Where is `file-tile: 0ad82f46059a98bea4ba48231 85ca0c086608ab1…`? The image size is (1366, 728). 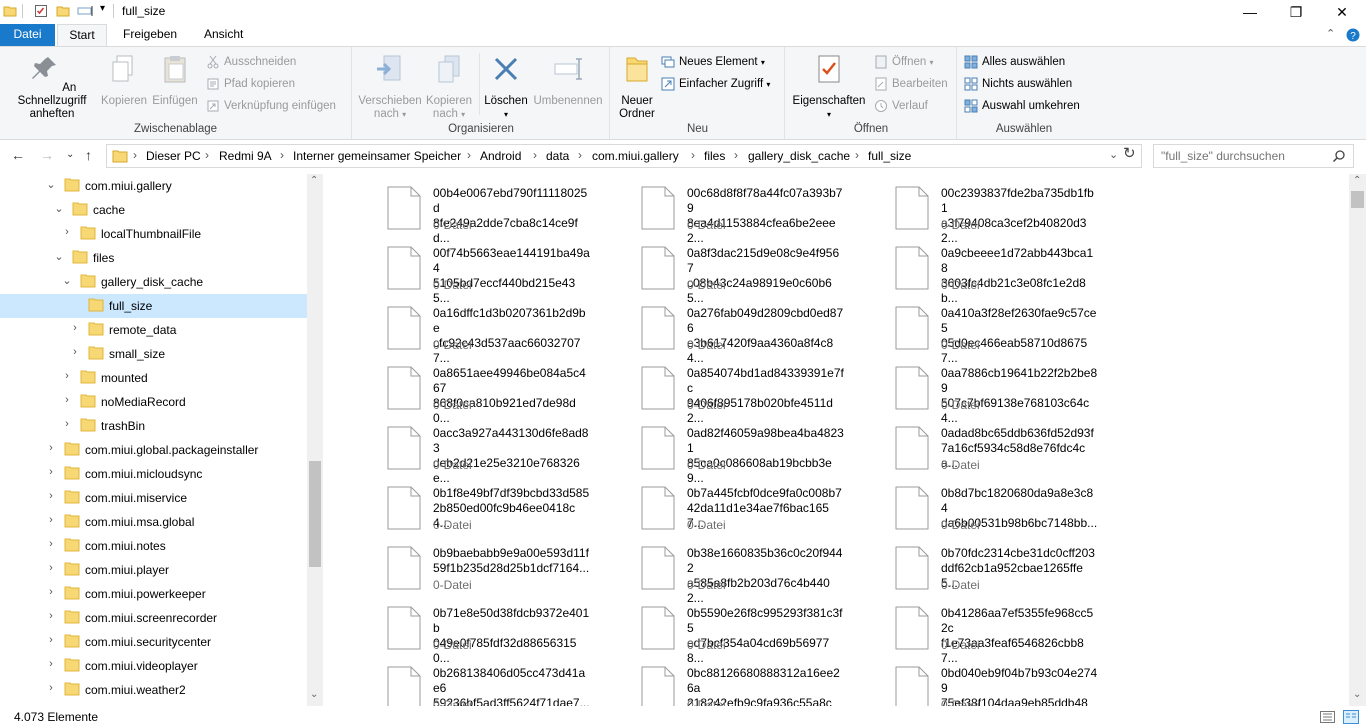
file-tile: 0ad82f46059a98bea4ba48231 85ca0c086608ab1… is located at coordinates (710, 450).